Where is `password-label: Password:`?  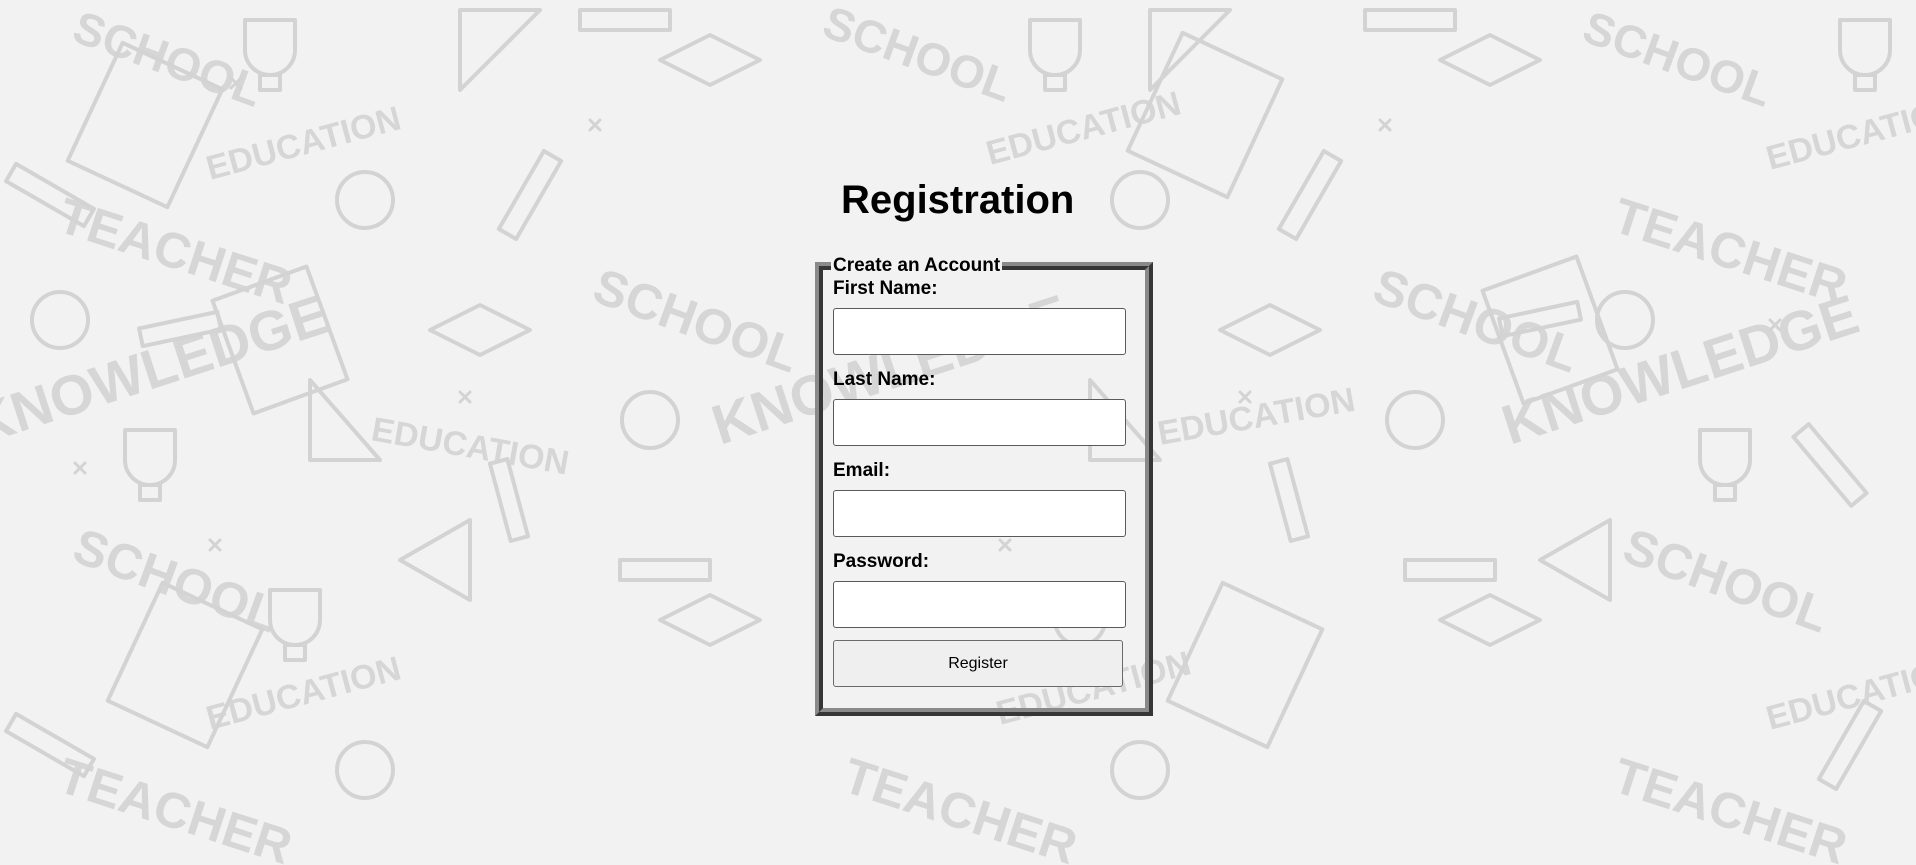
password-label: Password: is located at coordinates (881, 561).